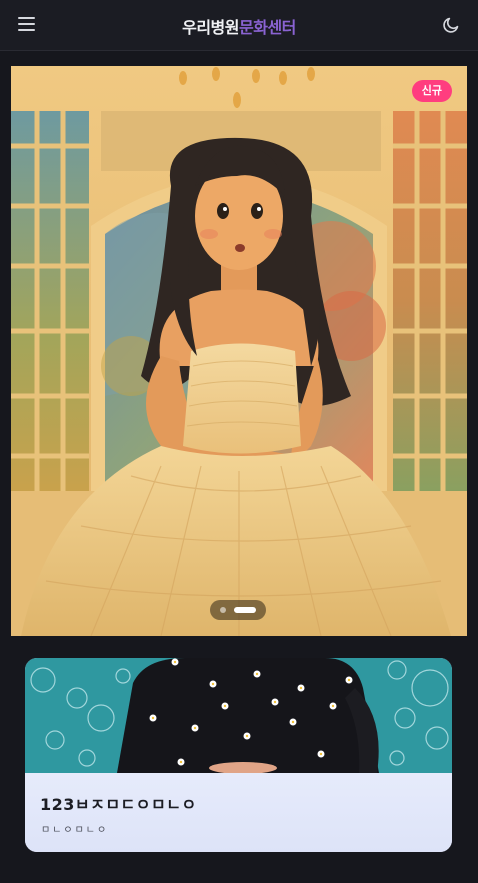 The image size is (478, 883). What do you see at coordinates (245, 610) in the screenshot?
I see `carousel-dot-2-active` at bounding box center [245, 610].